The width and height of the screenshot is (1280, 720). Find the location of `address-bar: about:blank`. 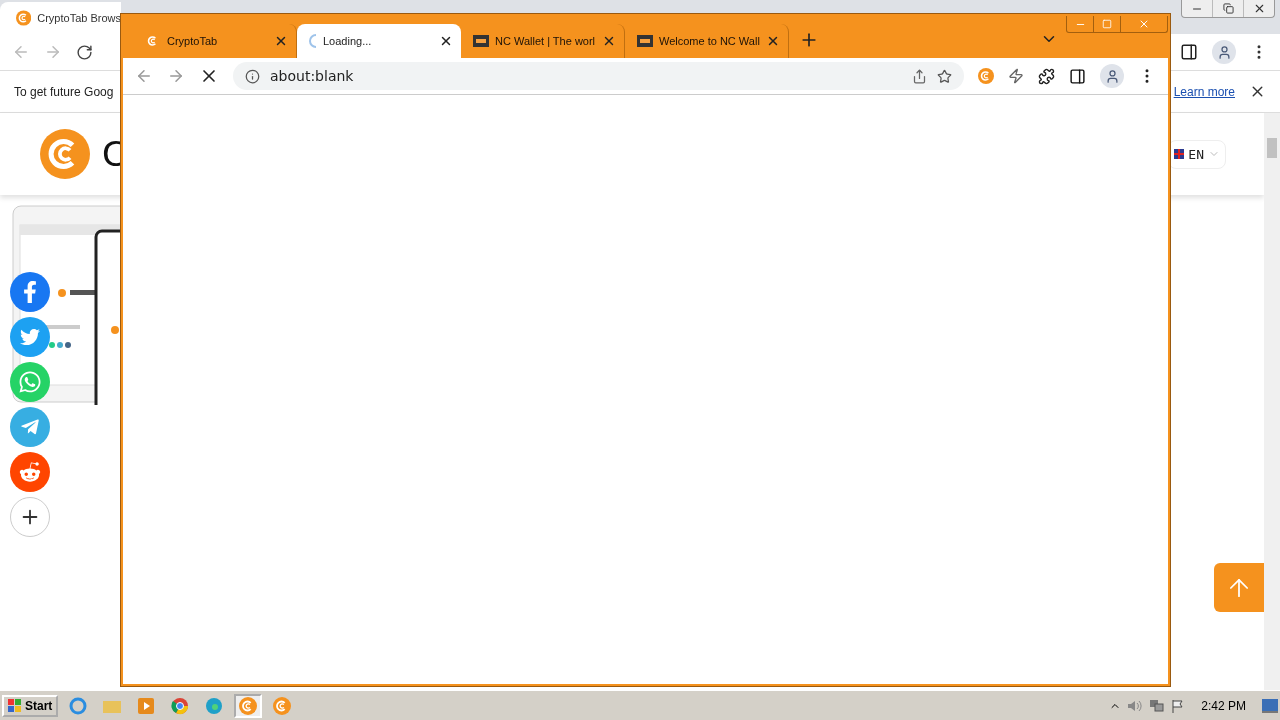

address-bar: about:blank is located at coordinates (598, 76).